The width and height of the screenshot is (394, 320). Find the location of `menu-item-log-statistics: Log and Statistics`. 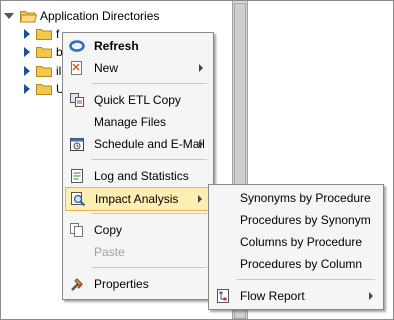

menu-item-log-statistics: Log and Statistics is located at coordinates (138, 176).